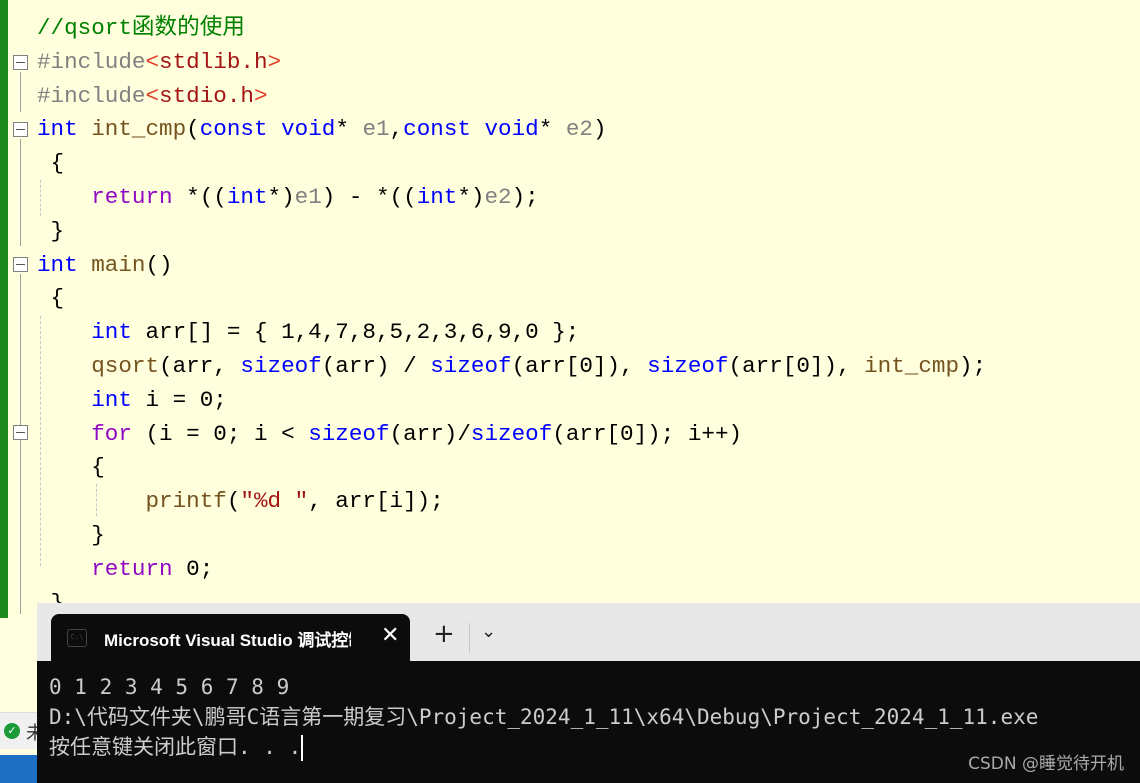 This screenshot has height=783, width=1140. What do you see at coordinates (430, 433) in the screenshot?
I see `code-token: (arr)/` at bounding box center [430, 433].